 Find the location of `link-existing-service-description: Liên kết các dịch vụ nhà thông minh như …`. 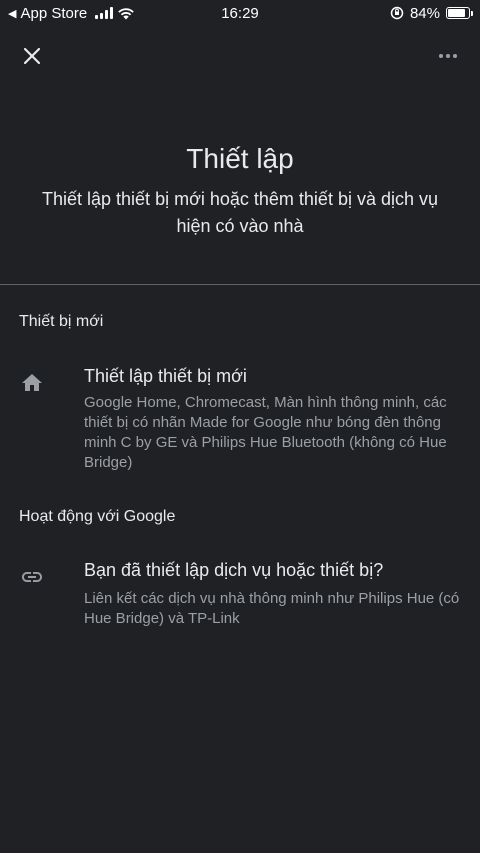

link-existing-service-description: Liên kết các dịch vụ nhà thông minh như … is located at coordinates (272, 608).